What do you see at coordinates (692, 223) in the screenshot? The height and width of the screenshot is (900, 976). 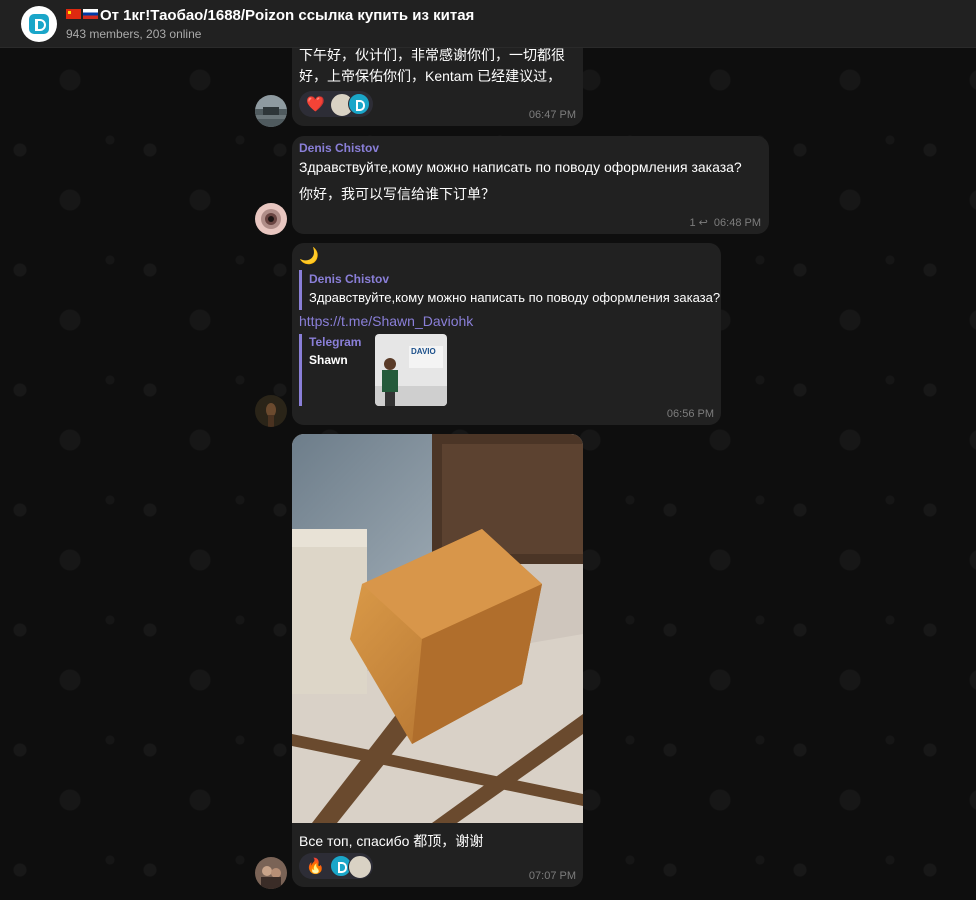 I see `reply-count: 1` at bounding box center [692, 223].